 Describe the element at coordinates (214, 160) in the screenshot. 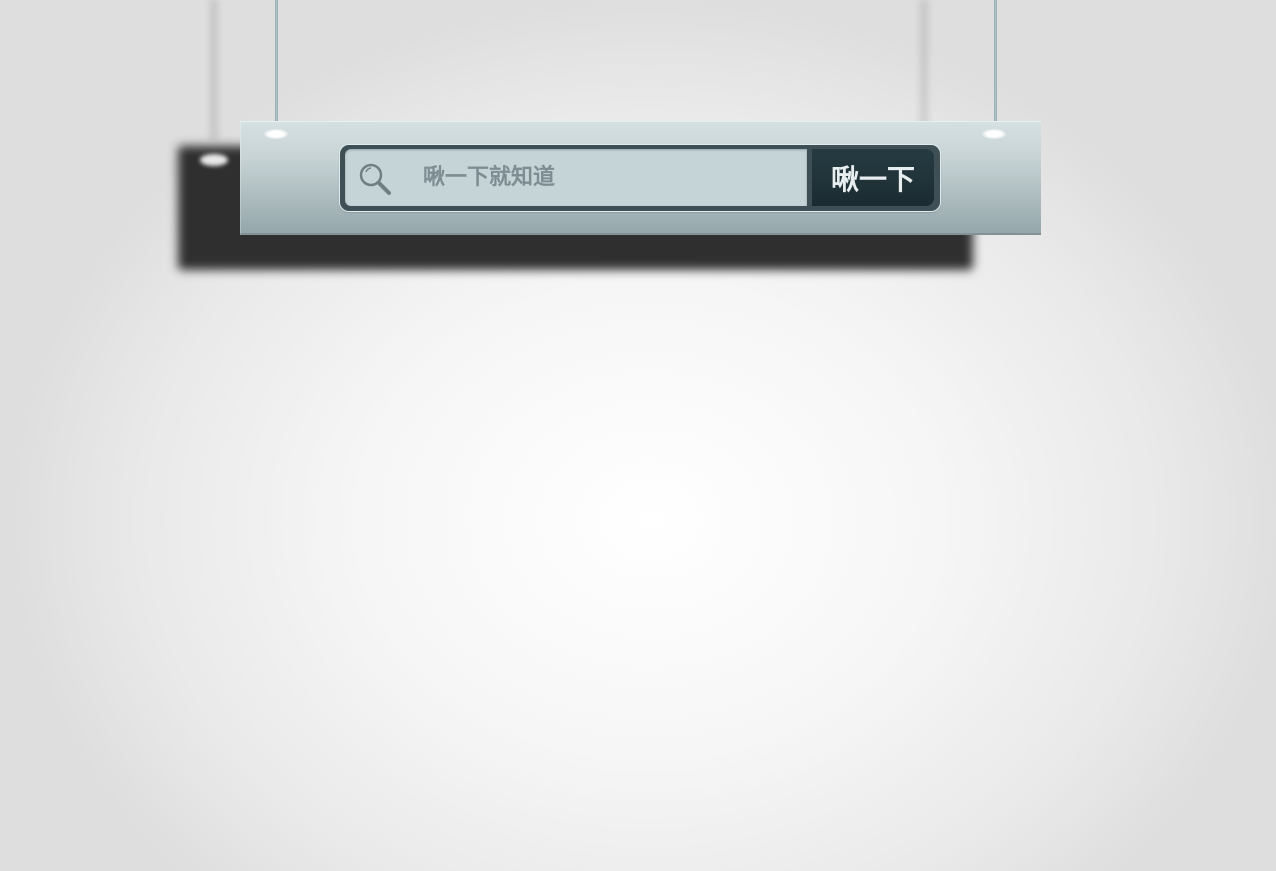

I see `shadow-hole` at that location.